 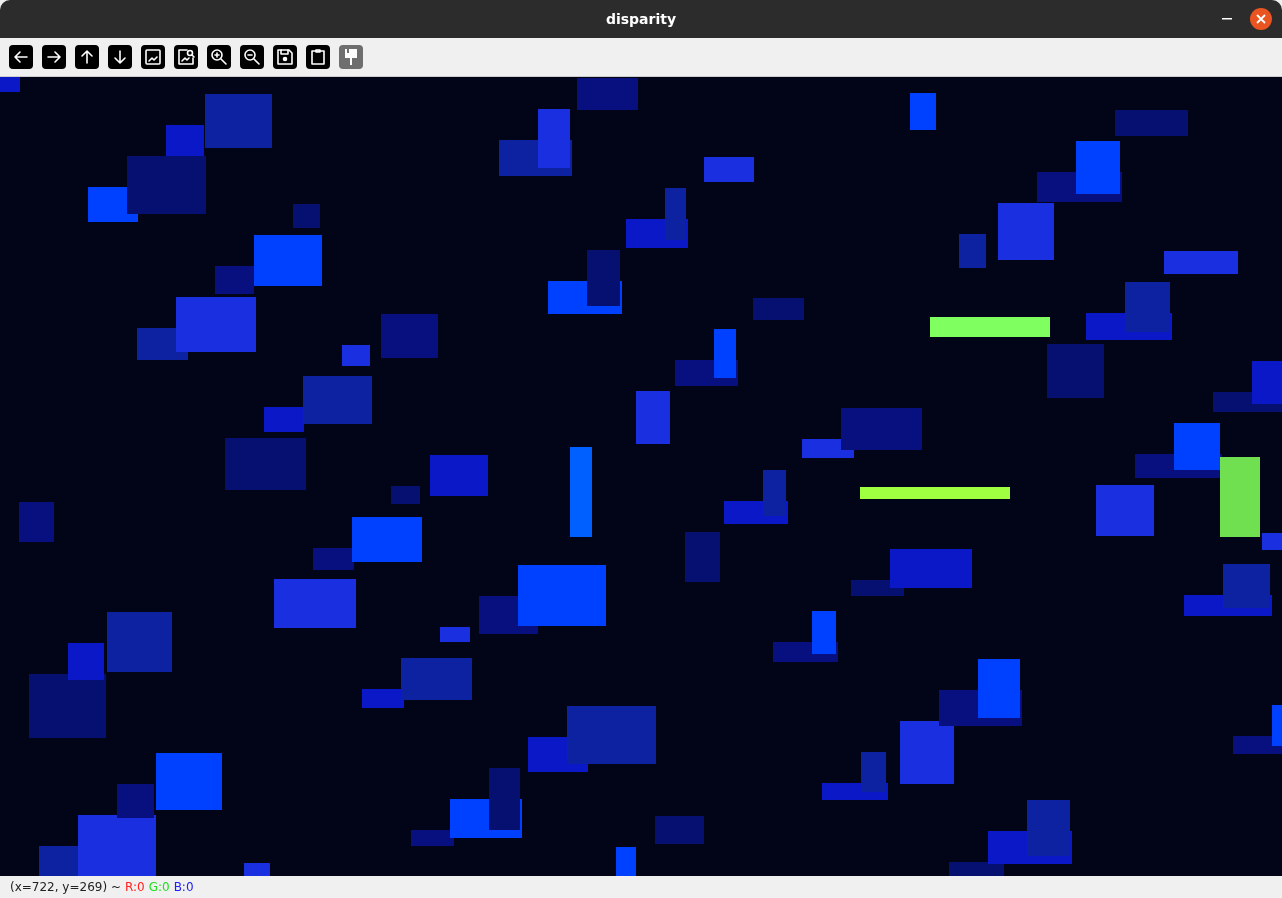 What do you see at coordinates (641, 19) in the screenshot?
I see `window-title: disparity` at bounding box center [641, 19].